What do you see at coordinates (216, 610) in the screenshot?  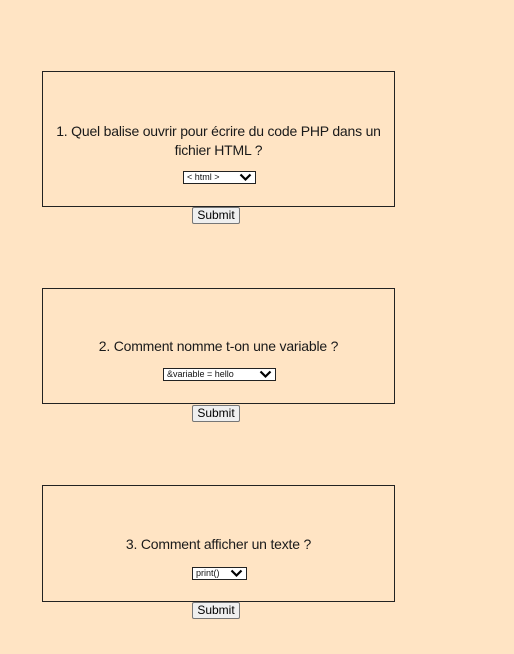 I see `submit-button-3: Submit` at bounding box center [216, 610].